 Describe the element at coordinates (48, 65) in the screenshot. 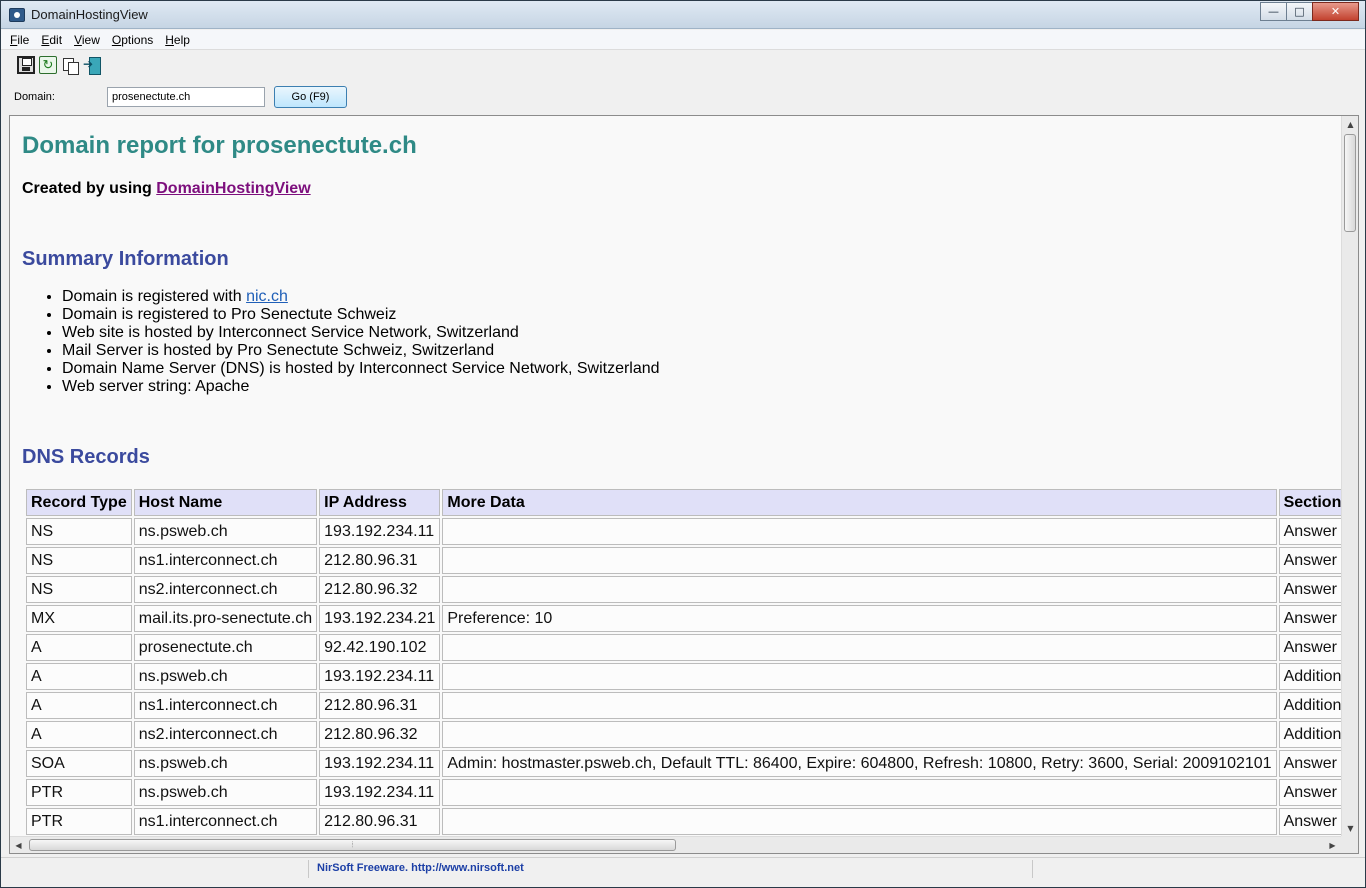

I see `refresh-icon: ↻` at that location.